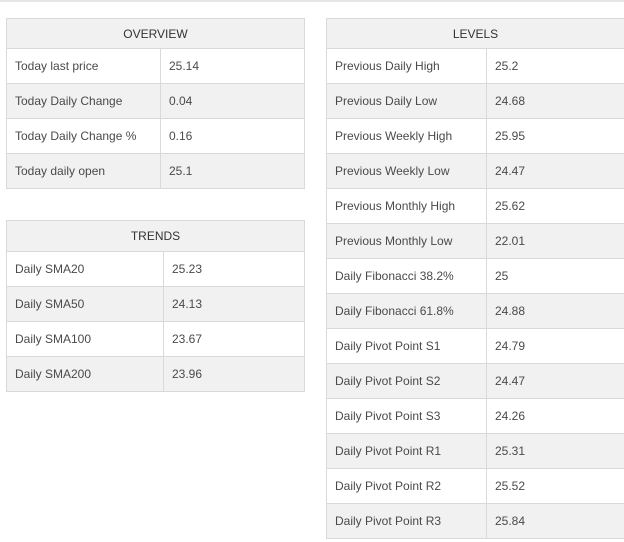 The width and height of the screenshot is (624, 542). I want to click on table-row: Previous Daily Low 24.68, so click(475, 101).